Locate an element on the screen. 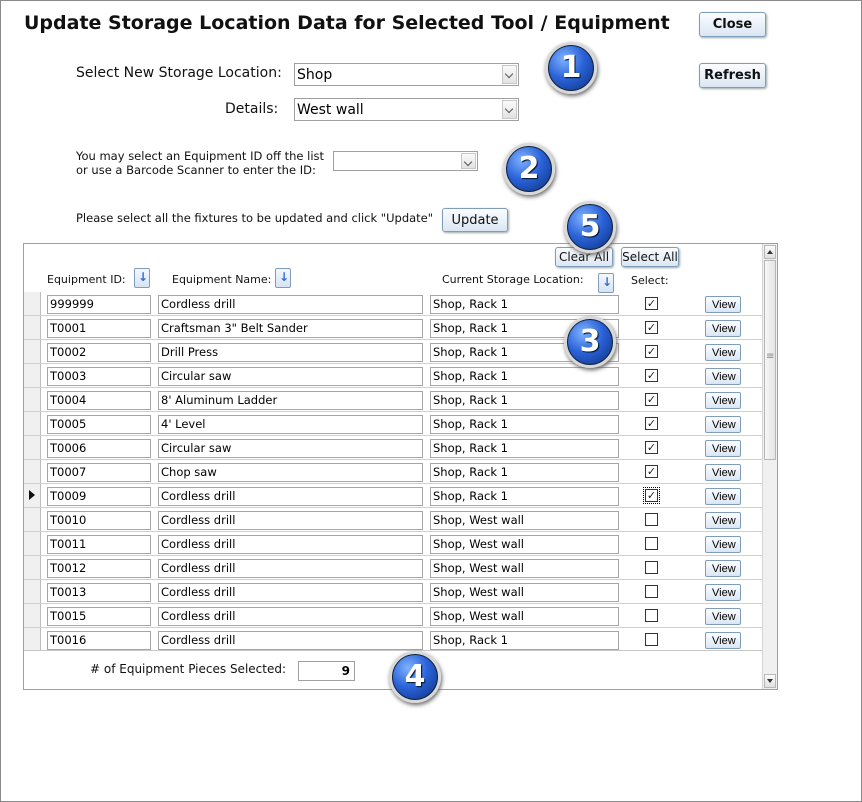  equipment-id-cell: T0011 is located at coordinates (99, 544).